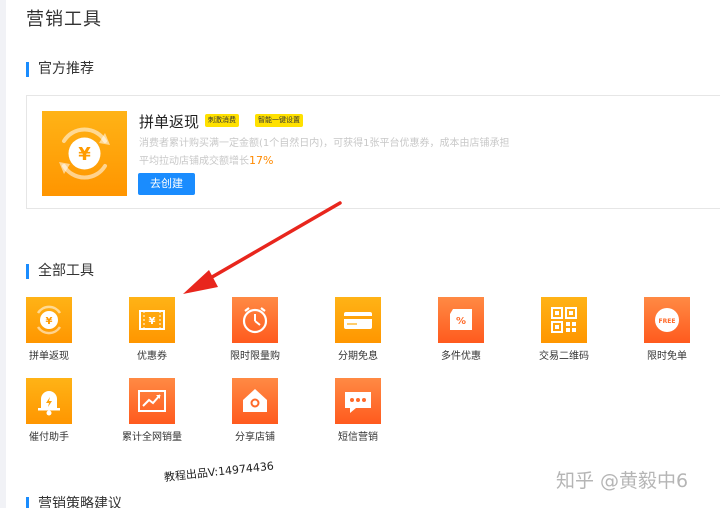  What do you see at coordinates (461, 356) in the screenshot?
I see `tool-label: 多件优惠` at bounding box center [461, 356].